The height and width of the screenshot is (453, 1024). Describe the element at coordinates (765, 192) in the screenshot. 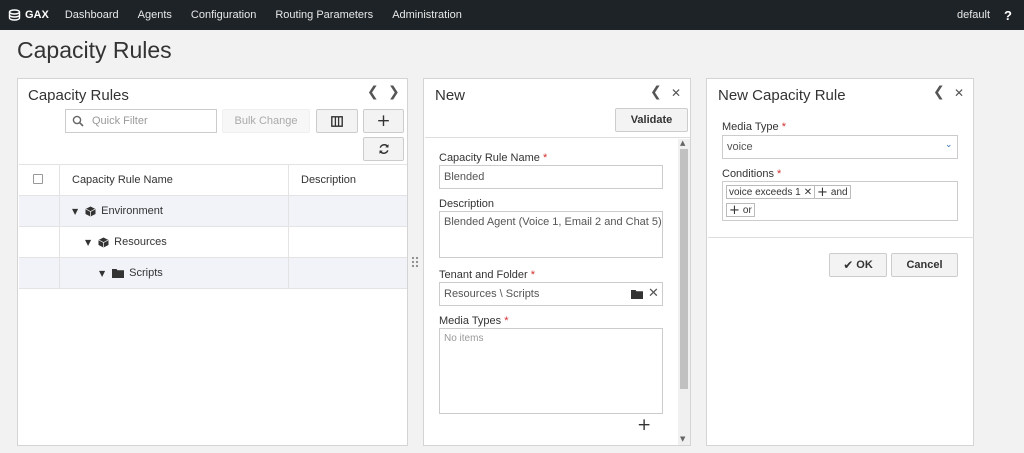

I see `condition-chip-label: voice exceeds 1` at that location.